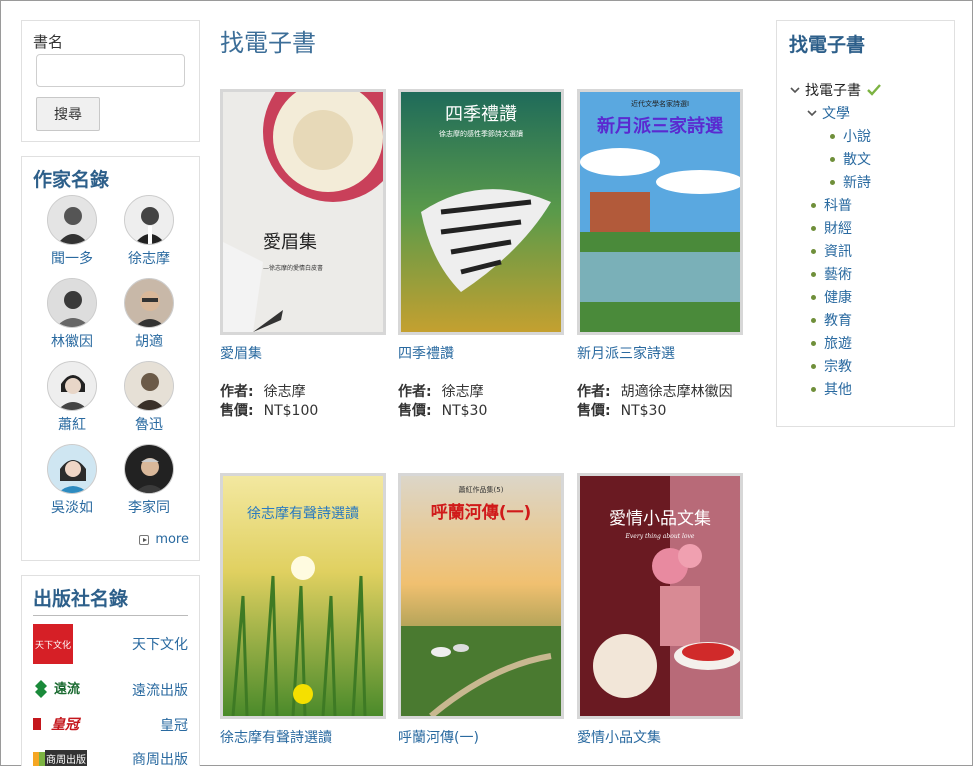 The image size is (973, 766). What do you see at coordinates (838, 228) in the screenshot?
I see `category-link: 財經` at bounding box center [838, 228].